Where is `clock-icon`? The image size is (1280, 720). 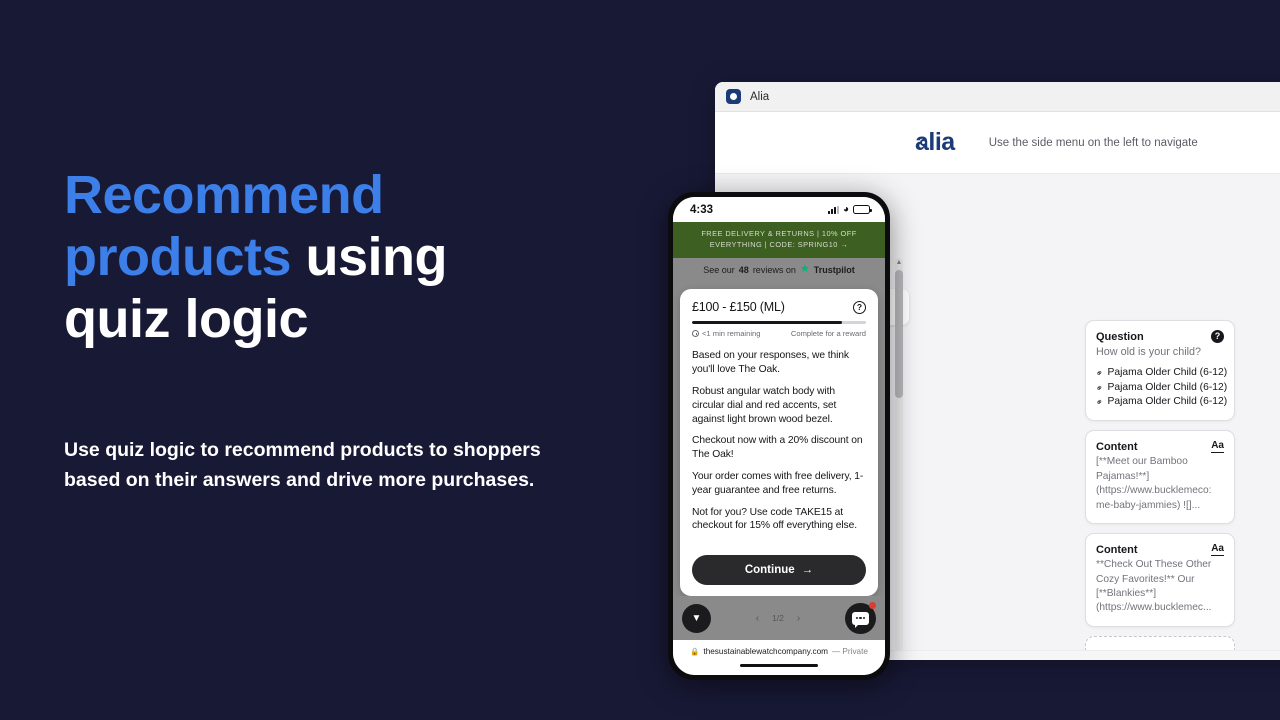
clock-icon is located at coordinates (695, 334).